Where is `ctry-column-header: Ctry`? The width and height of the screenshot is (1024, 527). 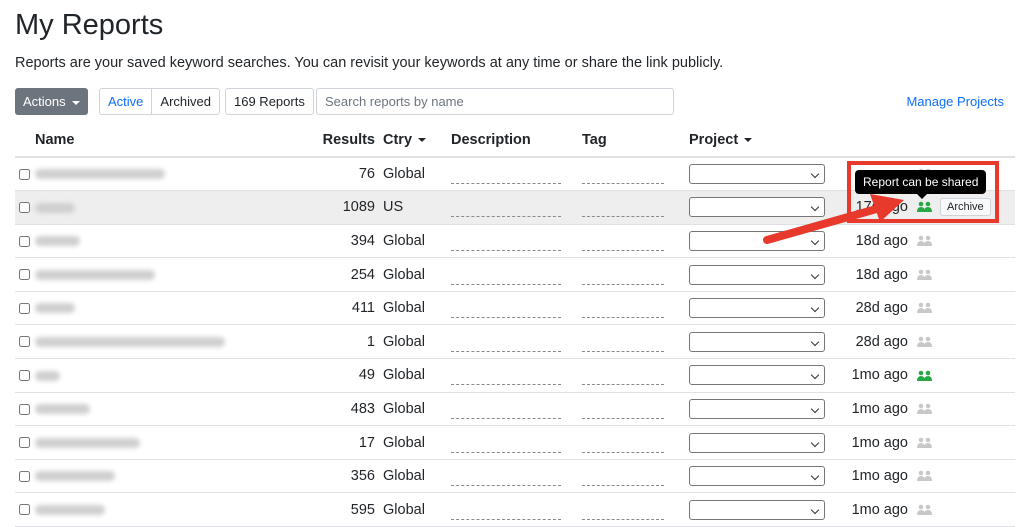 ctry-column-header: Ctry is located at coordinates (417, 141).